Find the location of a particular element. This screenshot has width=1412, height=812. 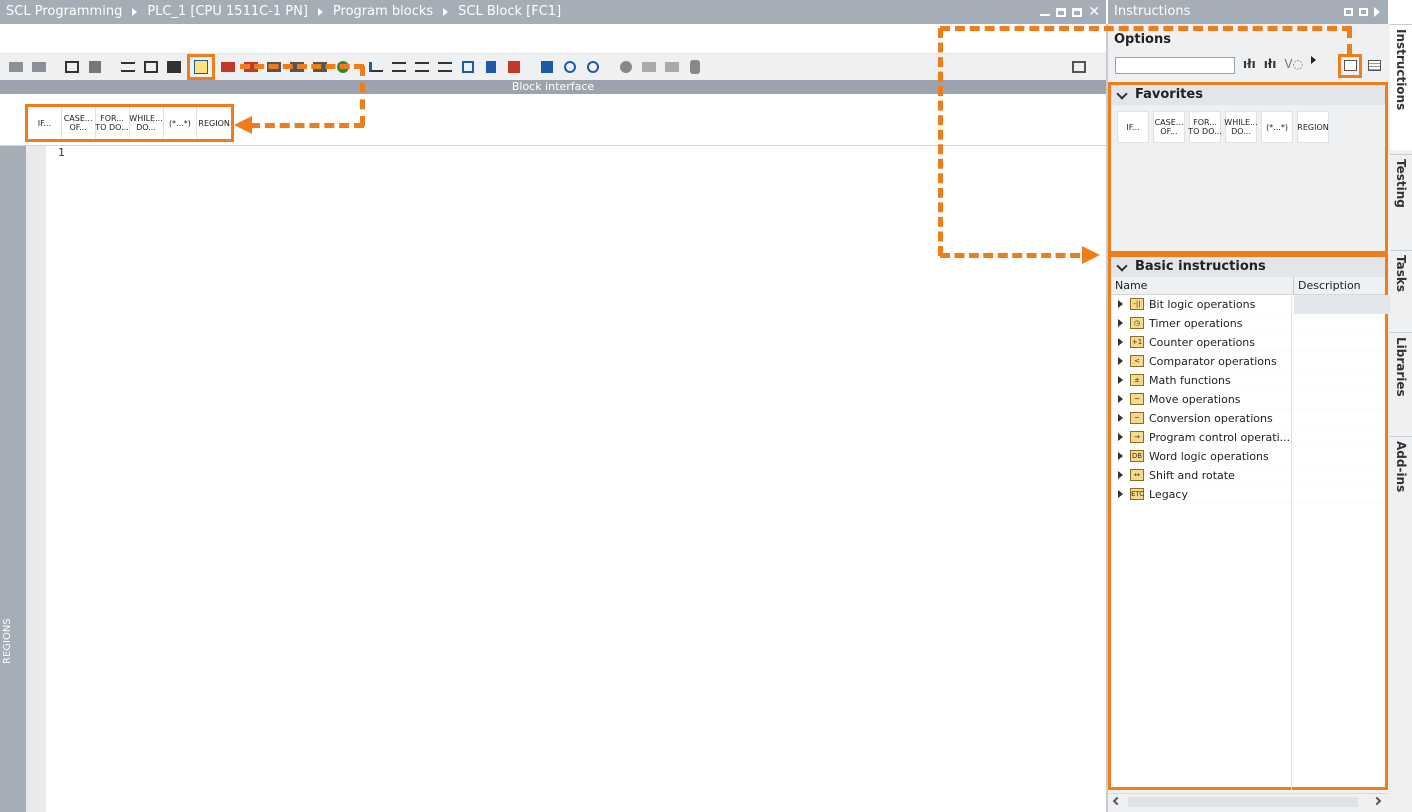

instruction-folder: DB Word logic operations is located at coordinates (1248, 456).